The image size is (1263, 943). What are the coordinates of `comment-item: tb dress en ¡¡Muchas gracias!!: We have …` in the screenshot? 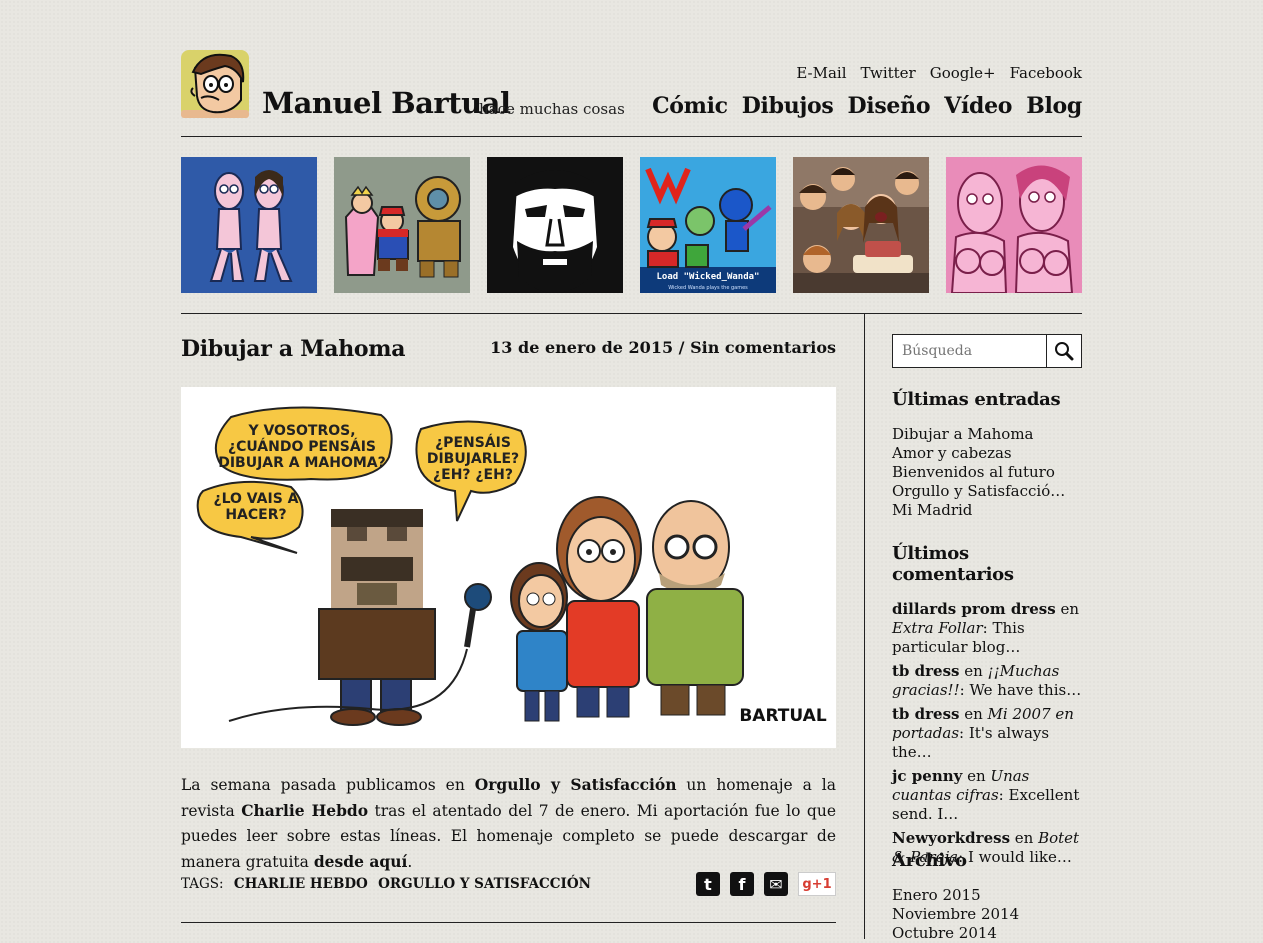 It's located at (987, 681).